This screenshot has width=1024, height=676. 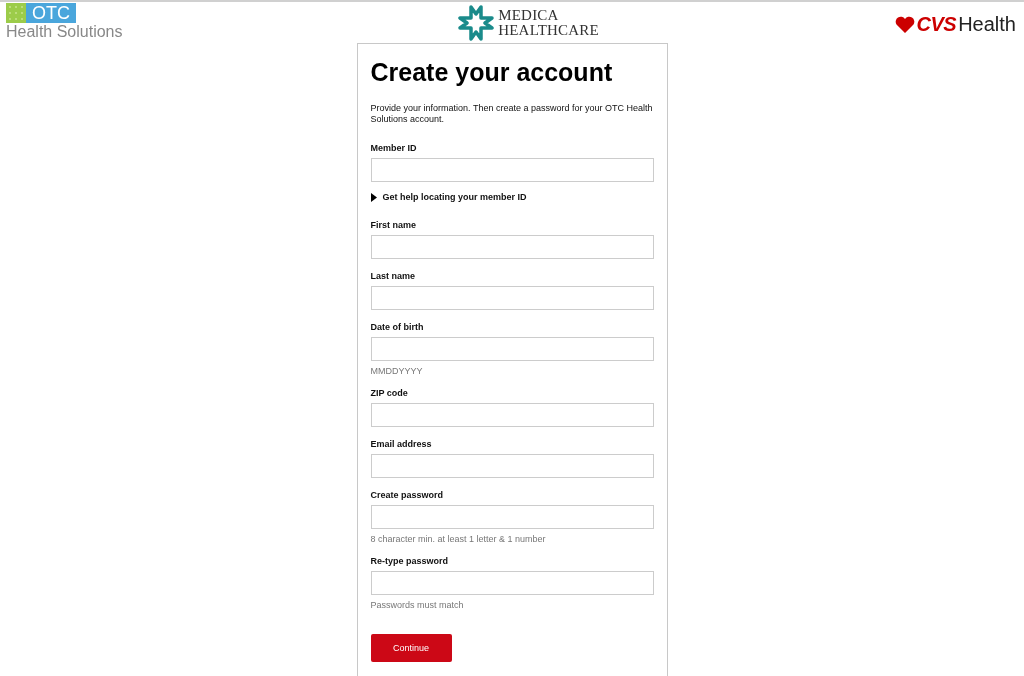 I want to click on field-label: Member ID, so click(x=394, y=148).